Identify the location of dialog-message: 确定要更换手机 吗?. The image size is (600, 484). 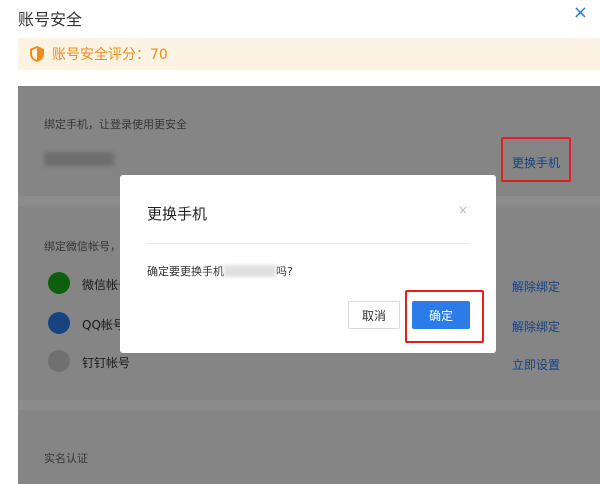
(220, 271).